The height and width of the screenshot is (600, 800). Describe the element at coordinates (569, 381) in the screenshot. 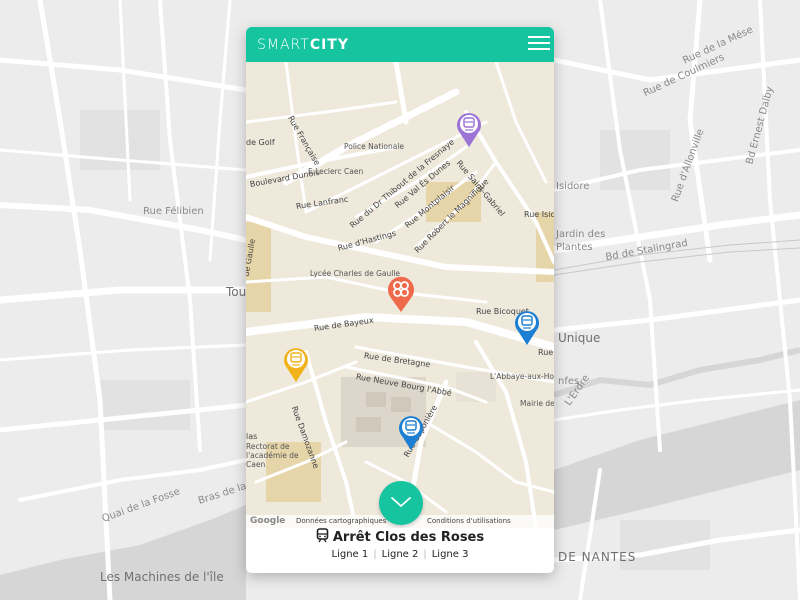

I see `bg-label-nfes: nfes` at that location.